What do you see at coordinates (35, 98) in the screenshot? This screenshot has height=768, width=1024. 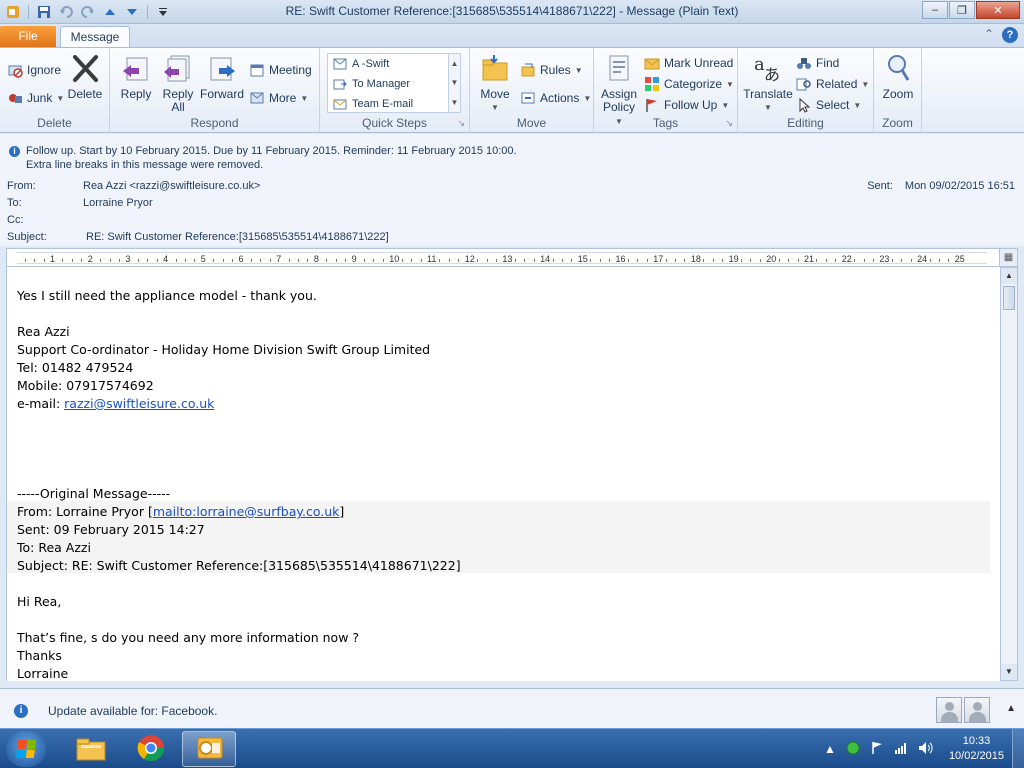 I see `junk-button: Junk ▼` at bounding box center [35, 98].